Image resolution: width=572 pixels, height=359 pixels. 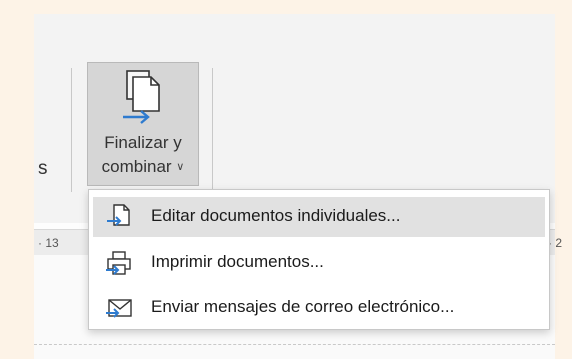 I want to click on chevron-down-icon: ∨, so click(x=180, y=167).